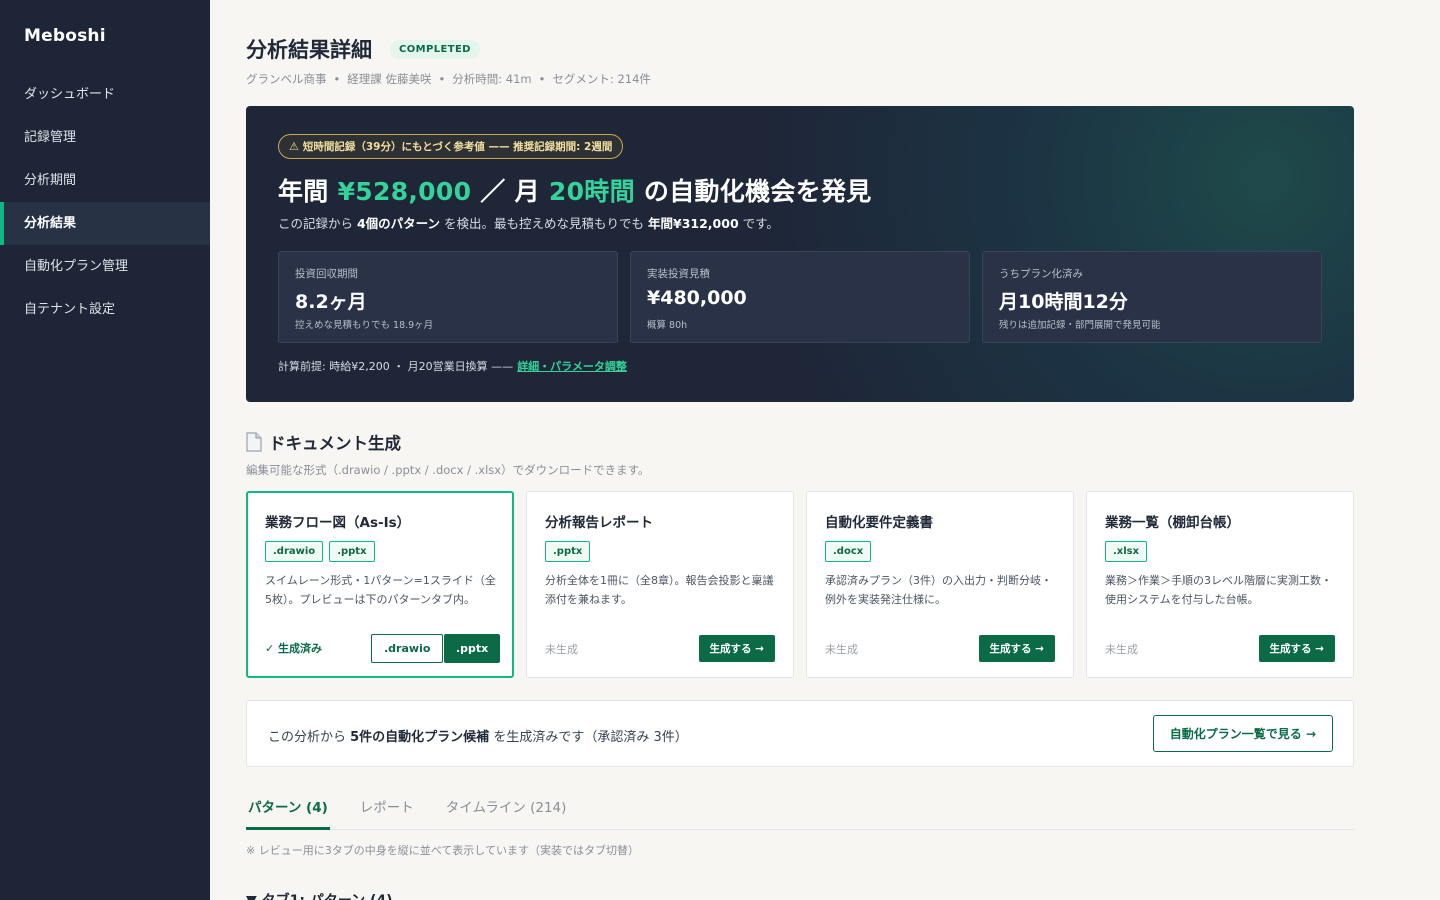 The width and height of the screenshot is (1440, 900). What do you see at coordinates (667, 325) in the screenshot?
I see `kpi-note: 概算 80h` at bounding box center [667, 325].